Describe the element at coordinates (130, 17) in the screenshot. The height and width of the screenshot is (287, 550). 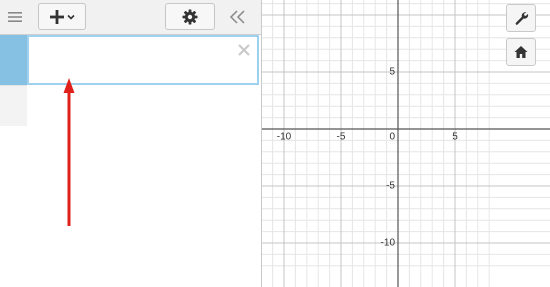
I see `expression-toolbar` at that location.